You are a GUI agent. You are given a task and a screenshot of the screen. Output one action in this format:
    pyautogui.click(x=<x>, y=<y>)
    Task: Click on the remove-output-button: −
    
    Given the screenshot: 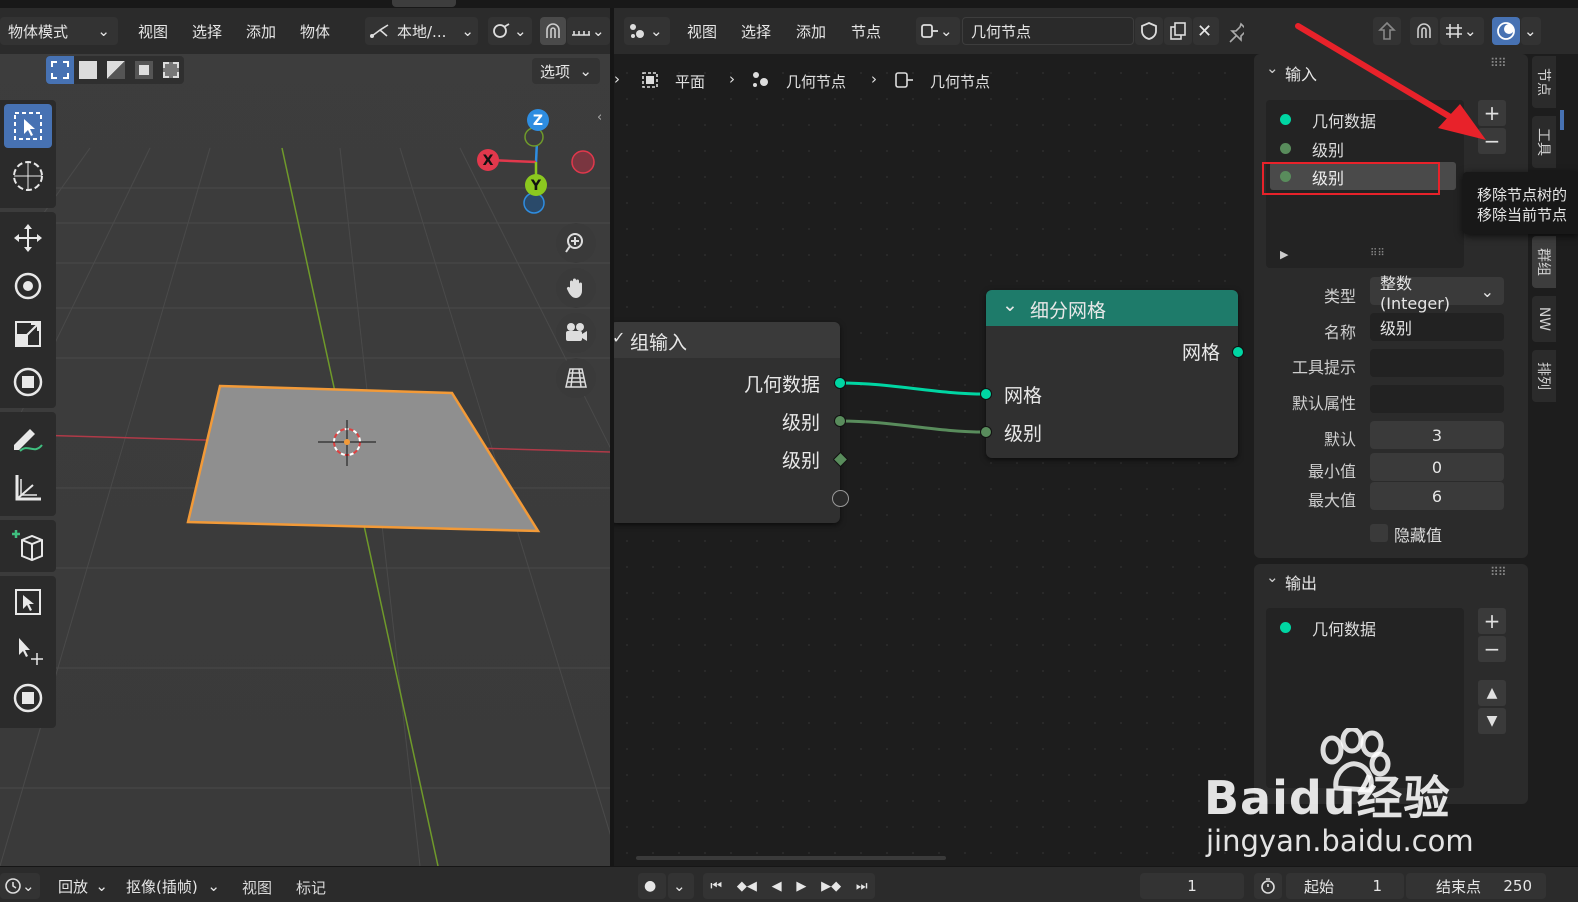 What is the action you would take?
    pyautogui.click(x=1492, y=649)
    